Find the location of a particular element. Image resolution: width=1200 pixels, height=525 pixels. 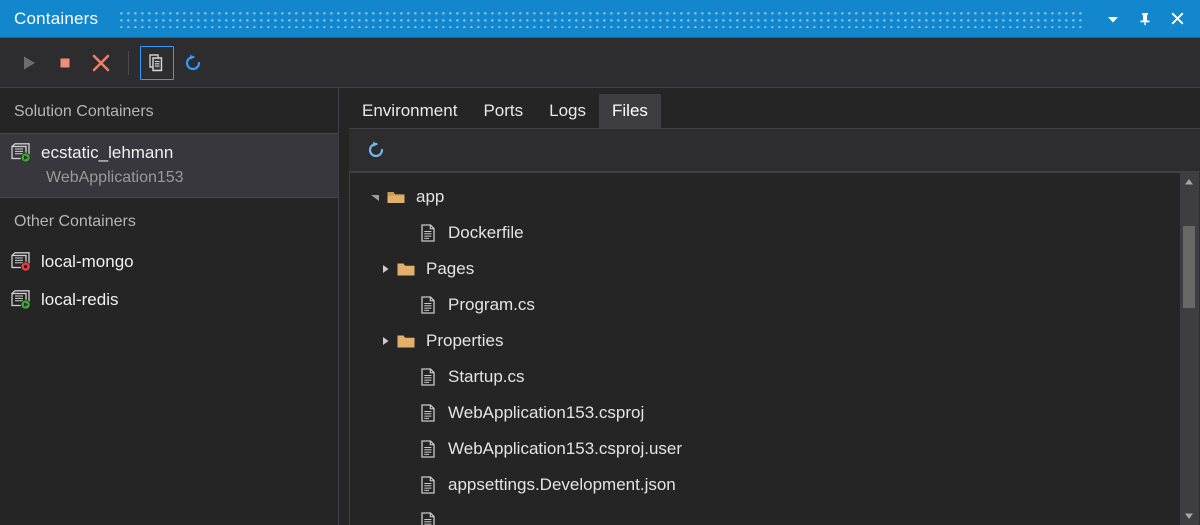

tab-logs: Logs is located at coordinates (567, 111).